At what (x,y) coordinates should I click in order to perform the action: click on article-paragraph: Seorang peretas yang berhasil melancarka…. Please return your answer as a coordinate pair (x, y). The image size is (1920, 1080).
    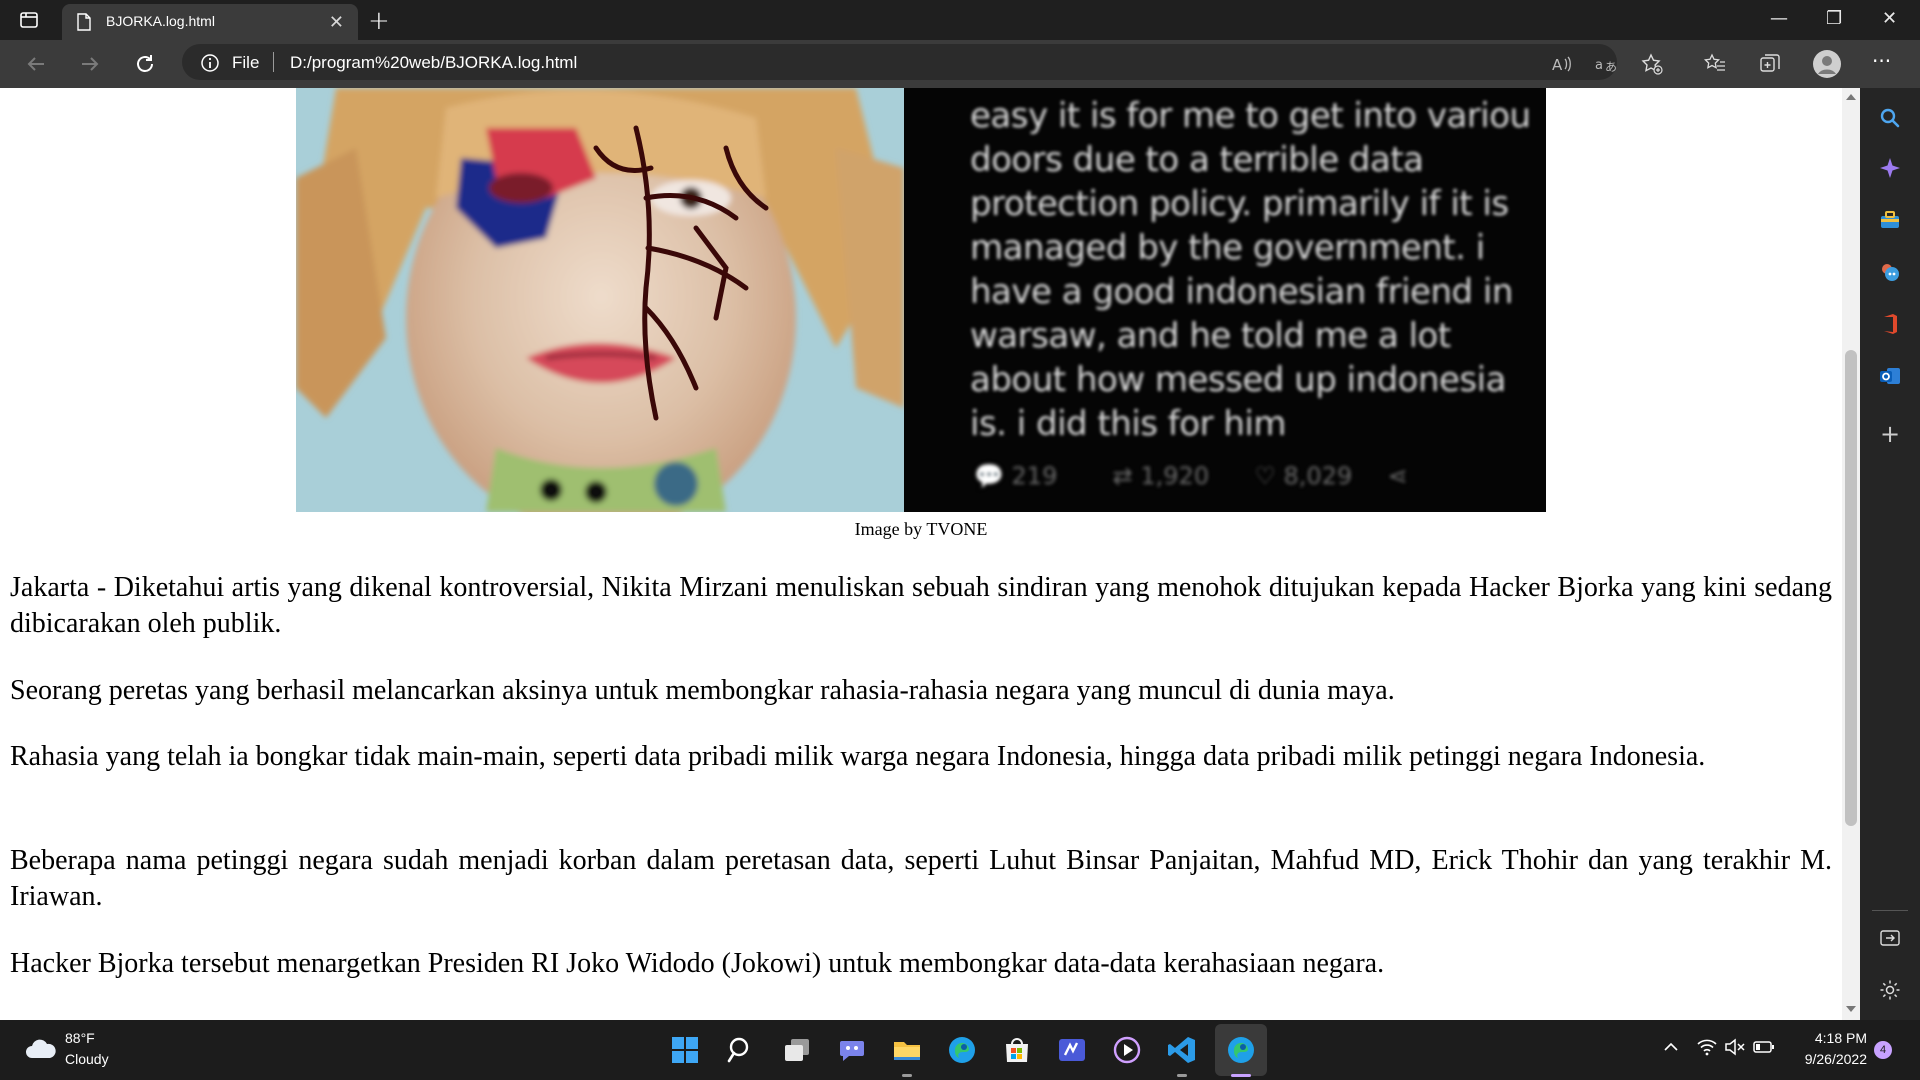
    Looking at the image, I should click on (702, 690).